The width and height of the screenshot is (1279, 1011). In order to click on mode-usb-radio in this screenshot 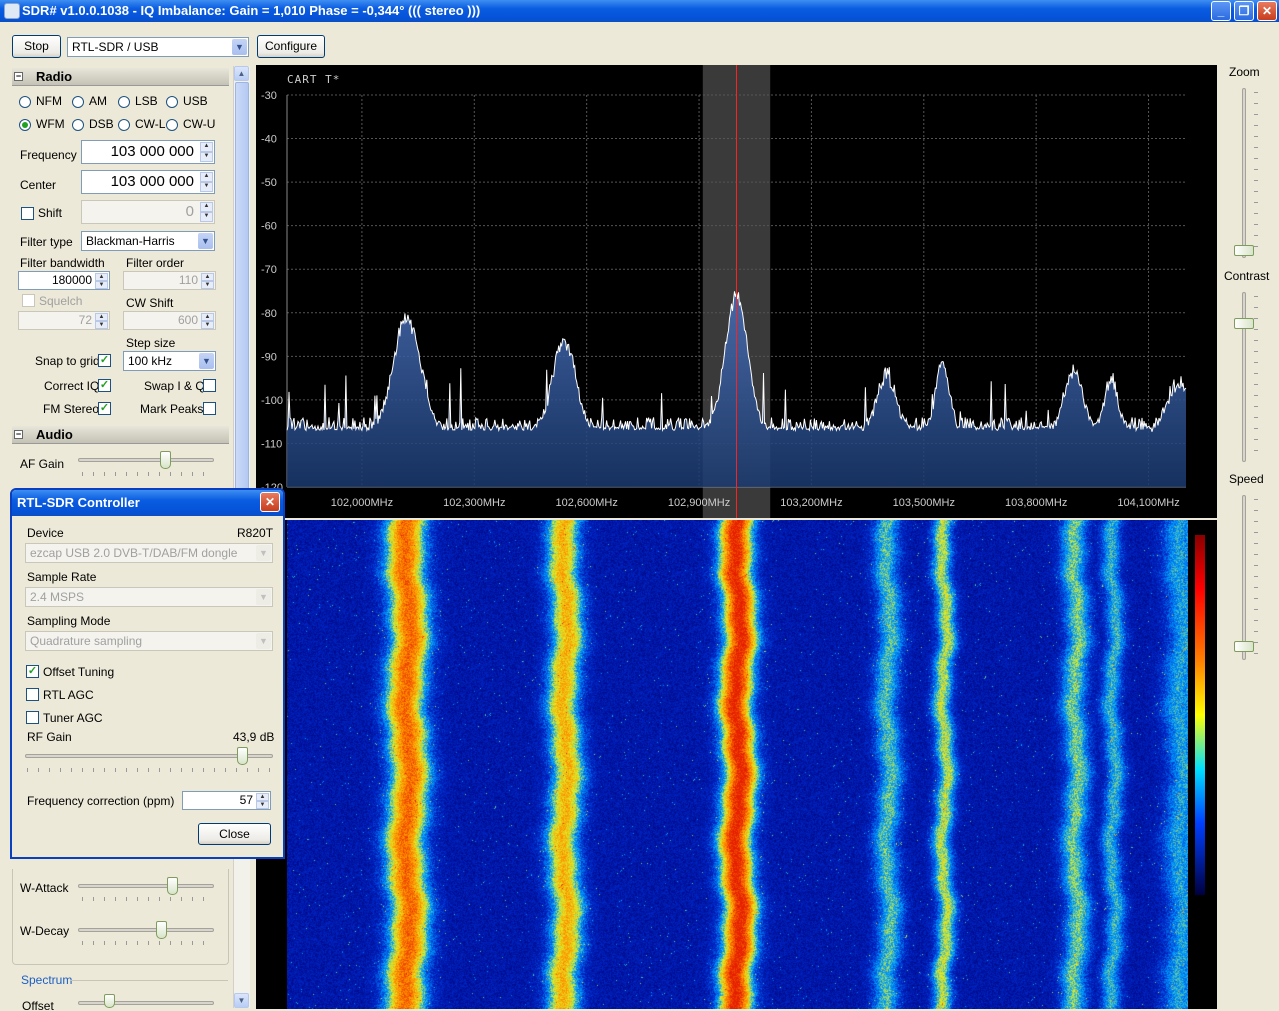, I will do `click(172, 102)`.